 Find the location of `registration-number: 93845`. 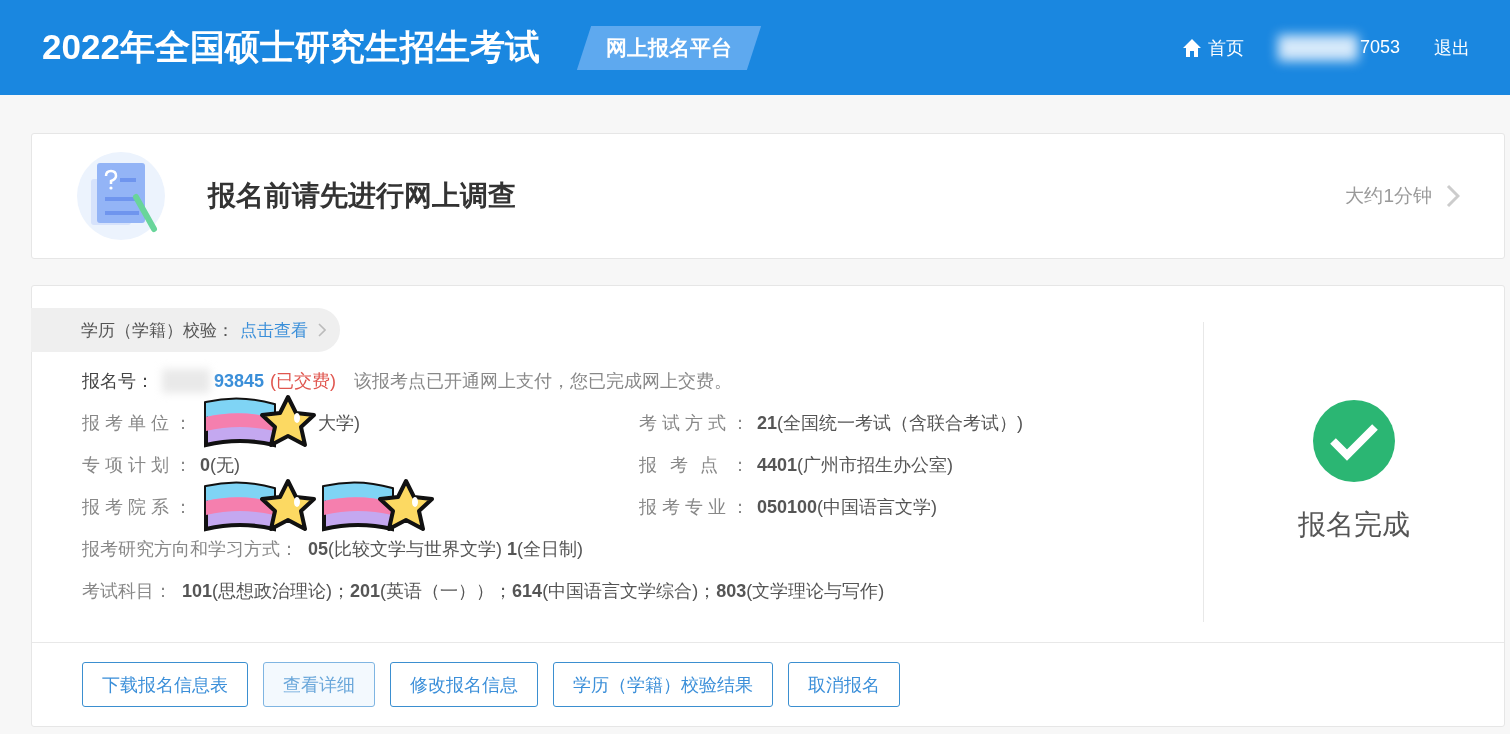

registration-number: 93845 is located at coordinates (239, 381).